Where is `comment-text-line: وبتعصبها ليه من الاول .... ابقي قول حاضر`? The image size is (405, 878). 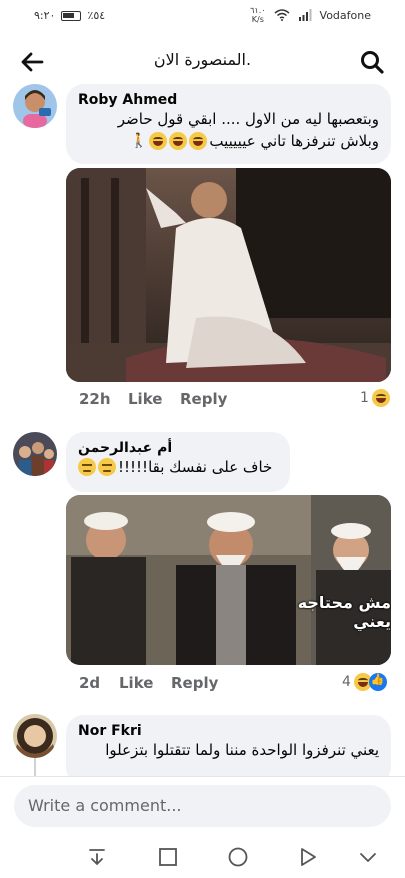
comment-text-line: وبتعصبها ليه من الاول .... ابقي قول حاضر is located at coordinates (248, 119).